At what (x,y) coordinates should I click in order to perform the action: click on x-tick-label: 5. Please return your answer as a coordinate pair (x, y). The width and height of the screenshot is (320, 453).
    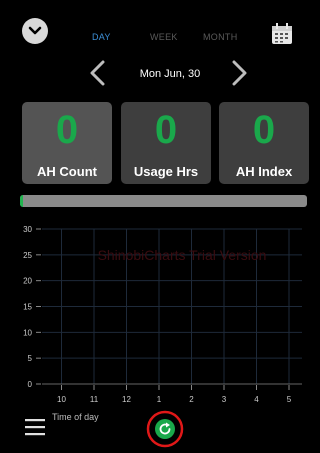
    Looking at the image, I should click on (289, 399).